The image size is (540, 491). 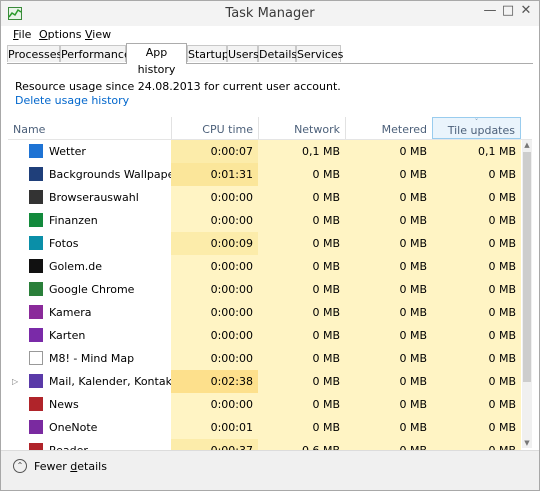 What do you see at coordinates (527, 443) in the screenshot?
I see `scroll-down-icon: ▼` at bounding box center [527, 443].